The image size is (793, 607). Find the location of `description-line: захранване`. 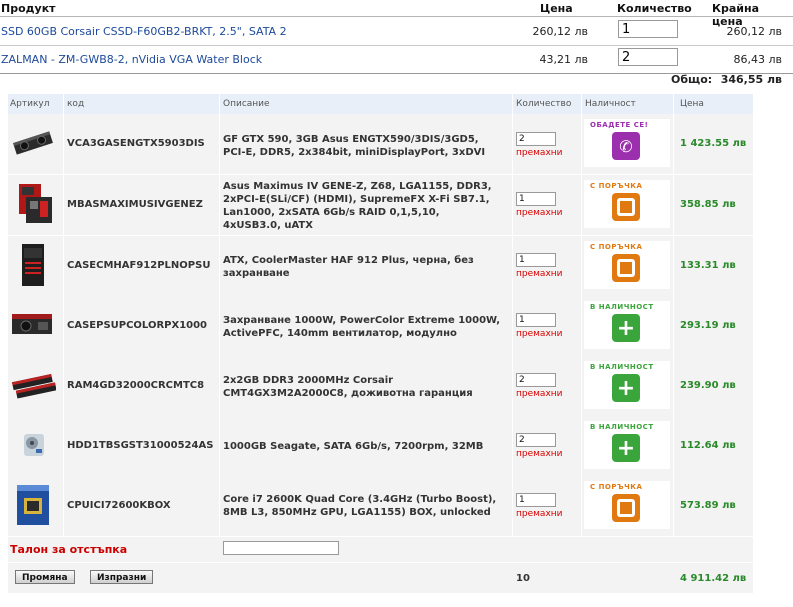

description-line: захранване is located at coordinates (256, 273).